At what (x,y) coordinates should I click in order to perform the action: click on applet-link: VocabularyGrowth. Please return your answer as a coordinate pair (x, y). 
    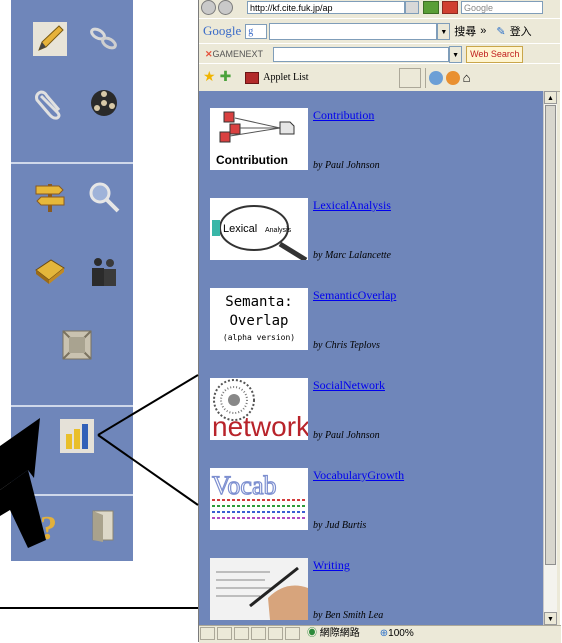
    Looking at the image, I should click on (358, 475).